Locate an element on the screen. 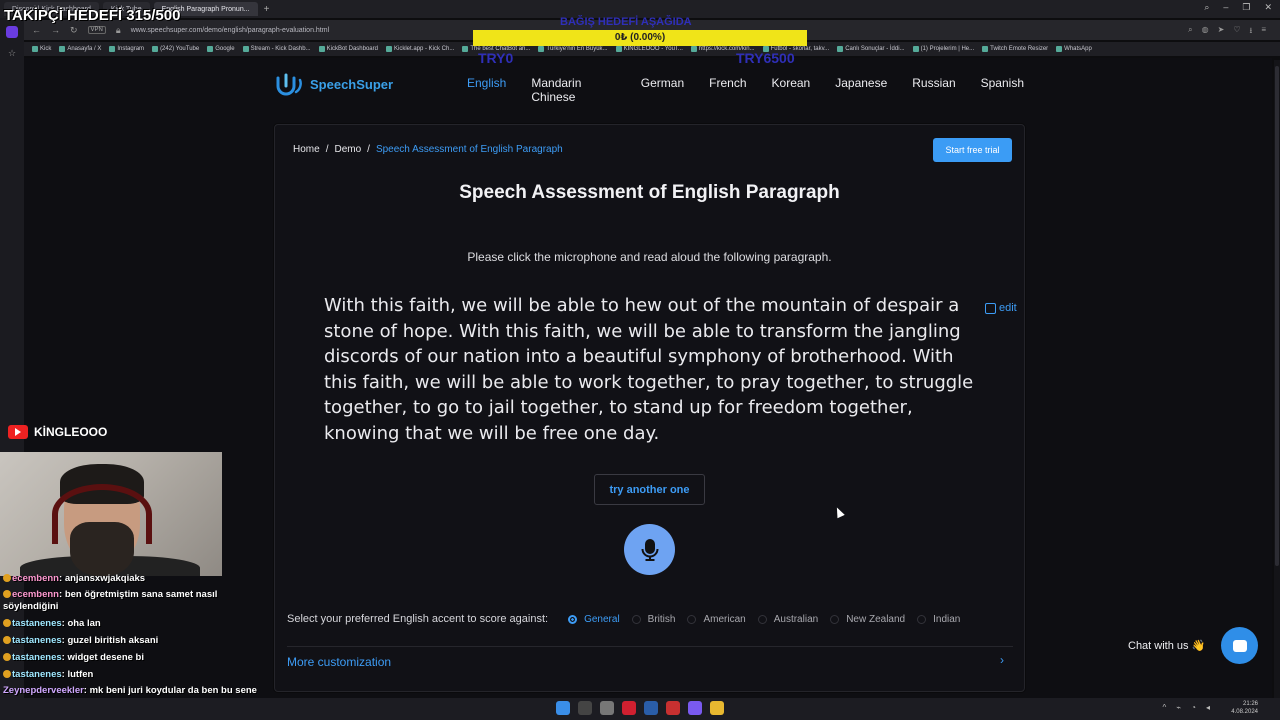 This screenshot has width=1280, height=720. discord-icon is located at coordinates (695, 708).